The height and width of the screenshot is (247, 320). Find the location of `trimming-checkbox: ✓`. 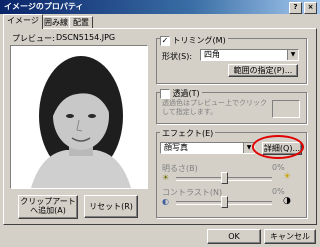

trimming-checkbox: ✓ is located at coordinates (165, 40).